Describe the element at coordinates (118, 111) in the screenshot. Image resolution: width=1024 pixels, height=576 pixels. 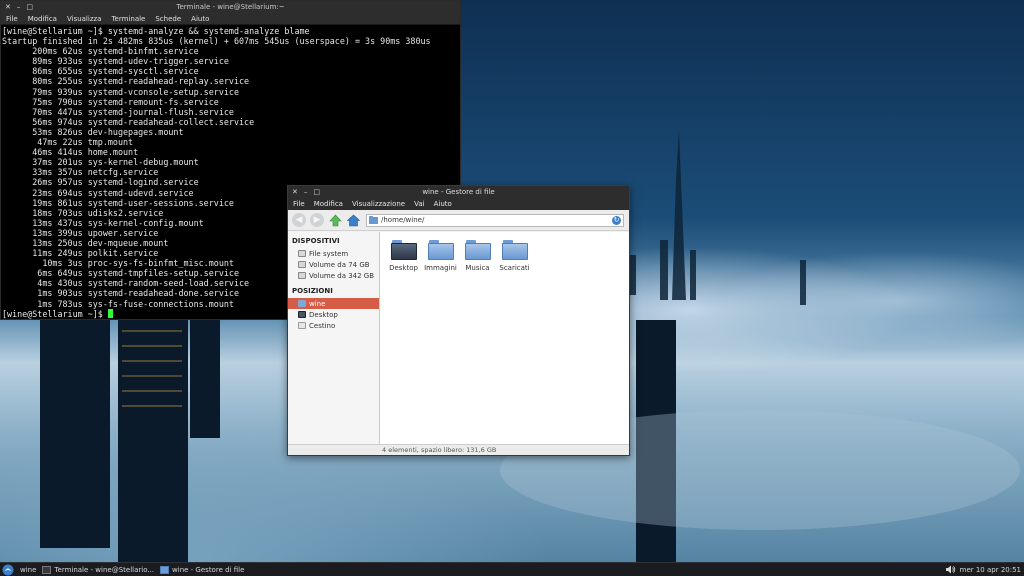
I see `terminal-line: 70ms 447us systemd-journal-flush.service` at that location.